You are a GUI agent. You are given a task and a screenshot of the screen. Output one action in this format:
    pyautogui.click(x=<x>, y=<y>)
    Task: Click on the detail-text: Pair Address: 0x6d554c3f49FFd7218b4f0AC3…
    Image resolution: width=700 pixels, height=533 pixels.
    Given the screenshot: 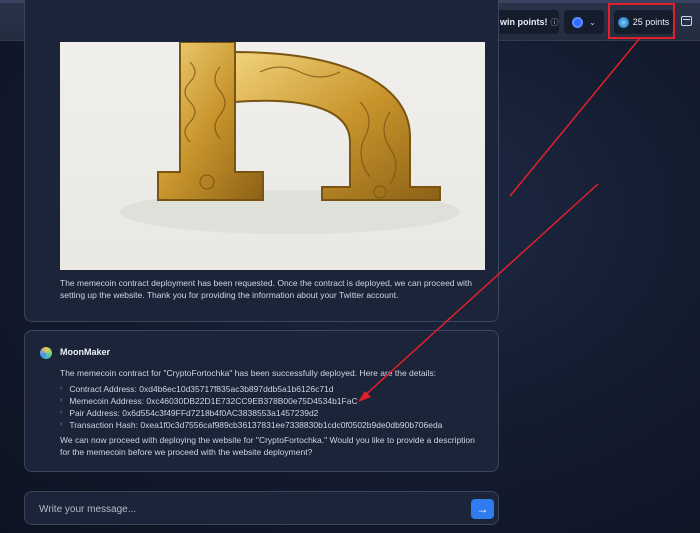 What is the action you would take?
    pyautogui.click(x=194, y=413)
    